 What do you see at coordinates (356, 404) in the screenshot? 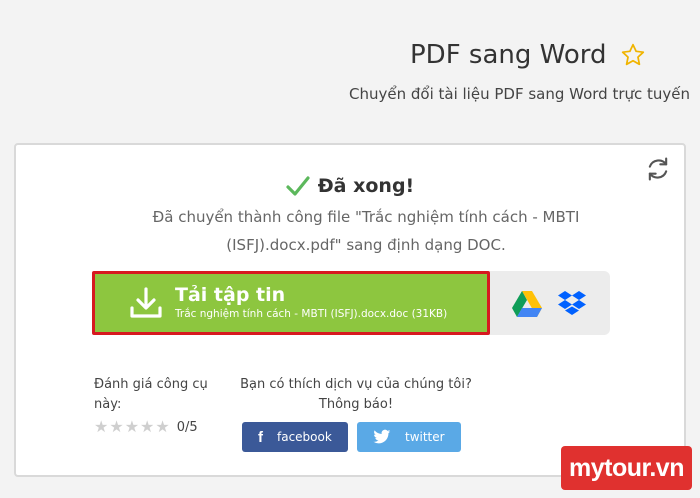
I see `share-notice: Thông báo!` at bounding box center [356, 404].